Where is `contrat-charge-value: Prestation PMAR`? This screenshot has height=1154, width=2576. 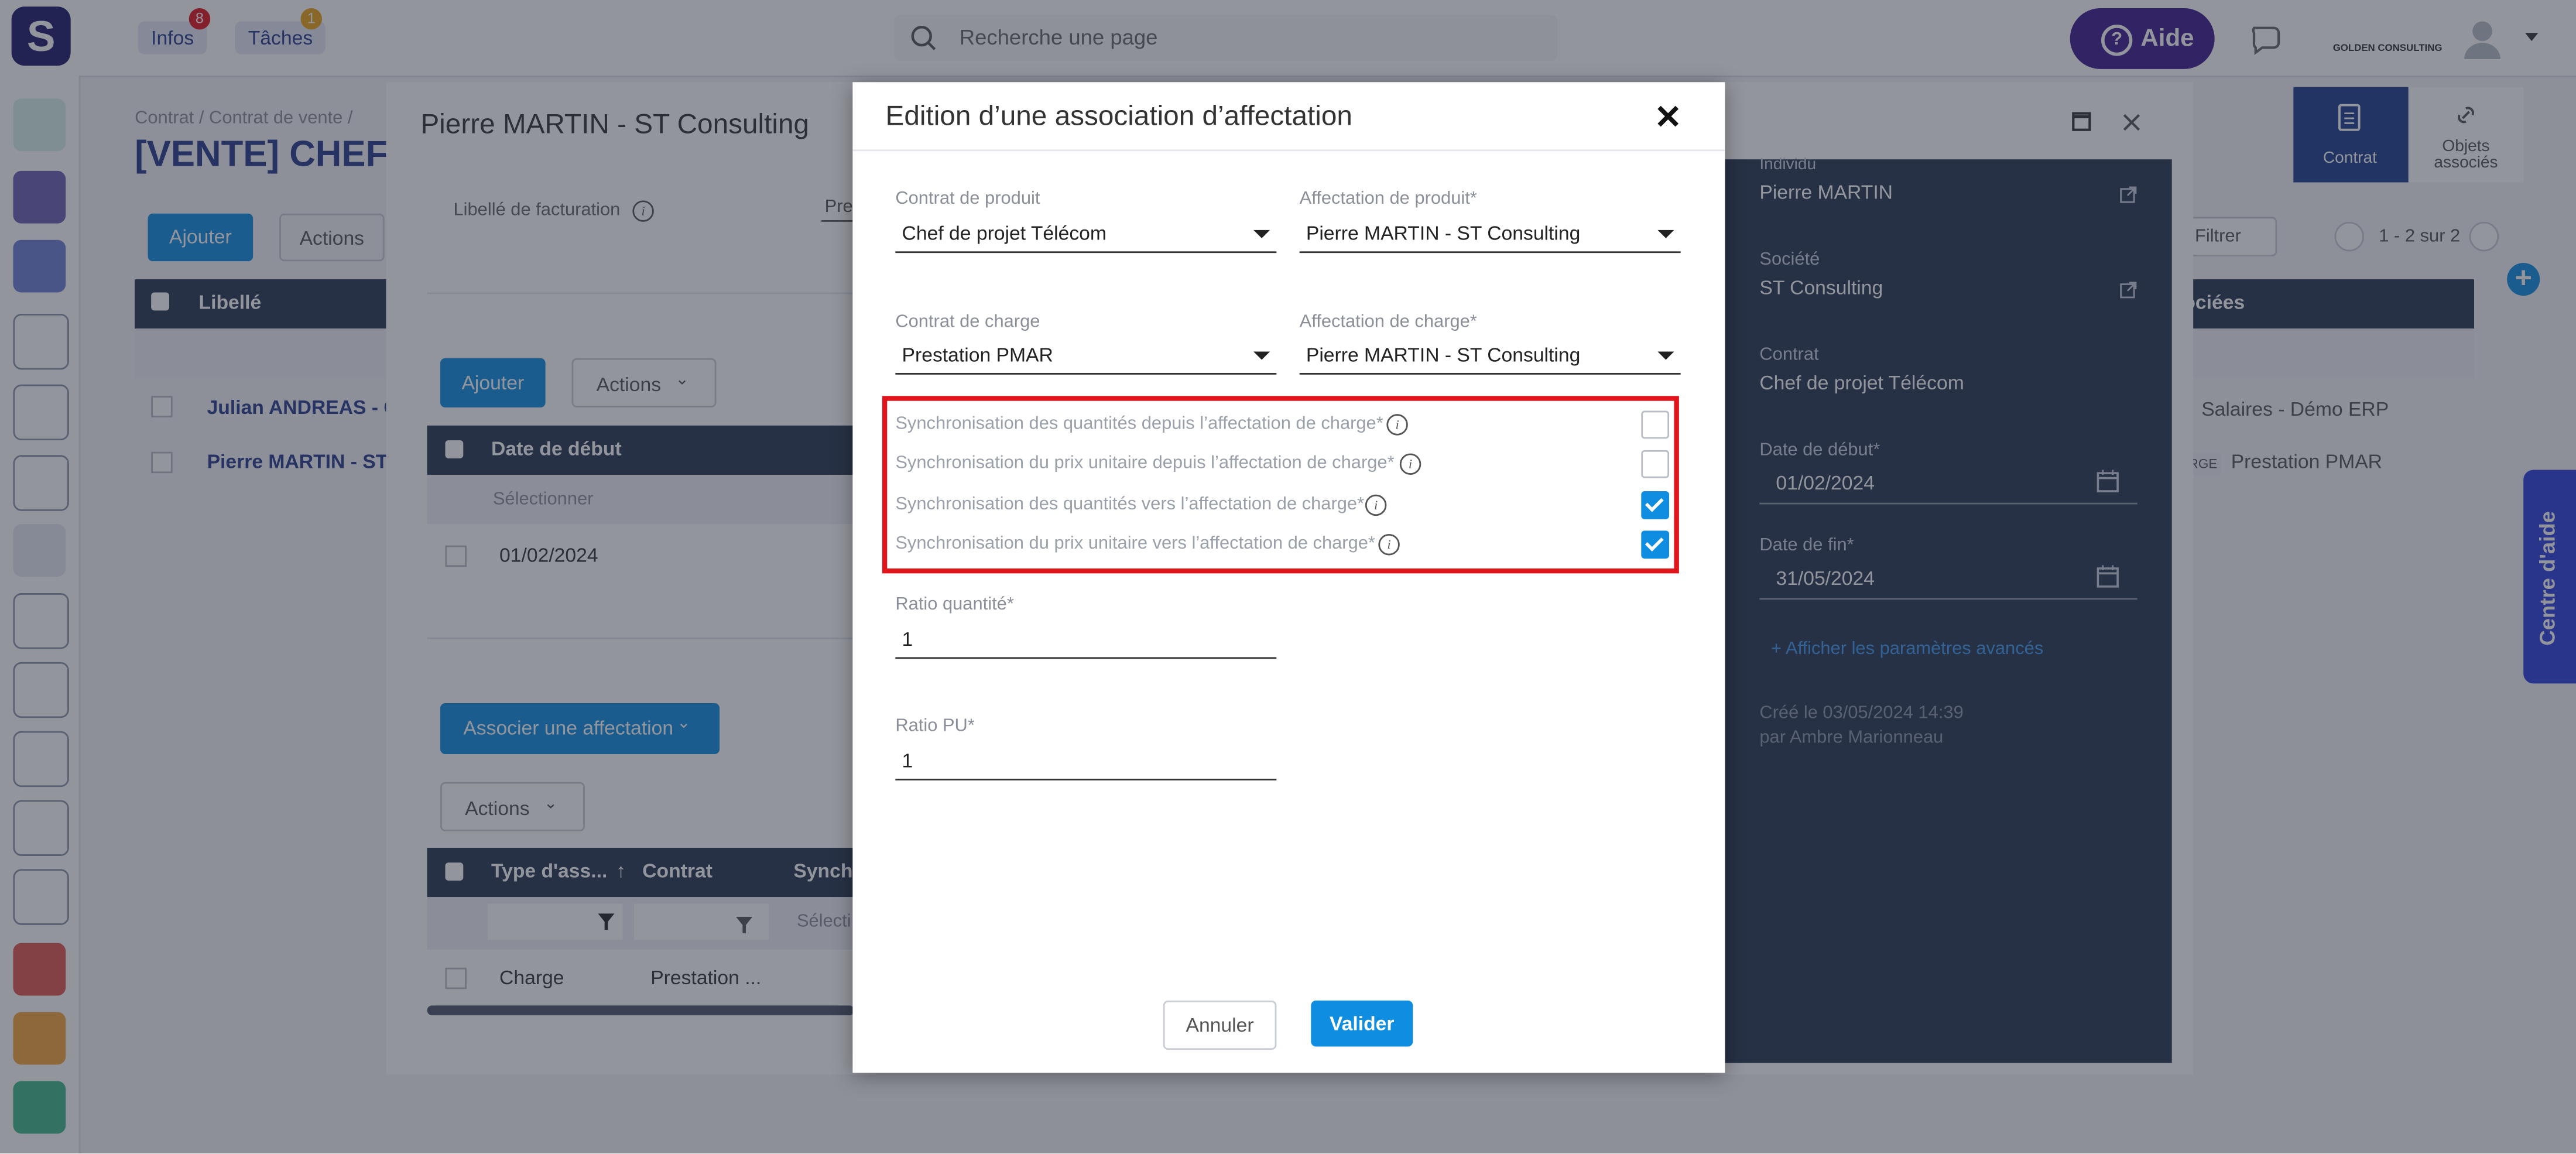
contrat-charge-value: Prestation PMAR is located at coordinates (977, 355).